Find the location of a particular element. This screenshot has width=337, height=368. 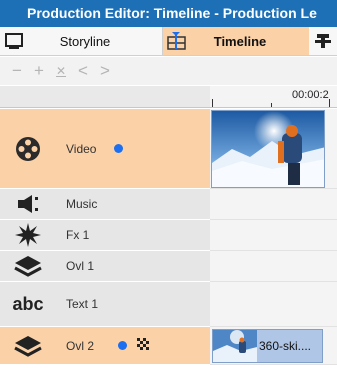

video-clip is located at coordinates (268, 149).